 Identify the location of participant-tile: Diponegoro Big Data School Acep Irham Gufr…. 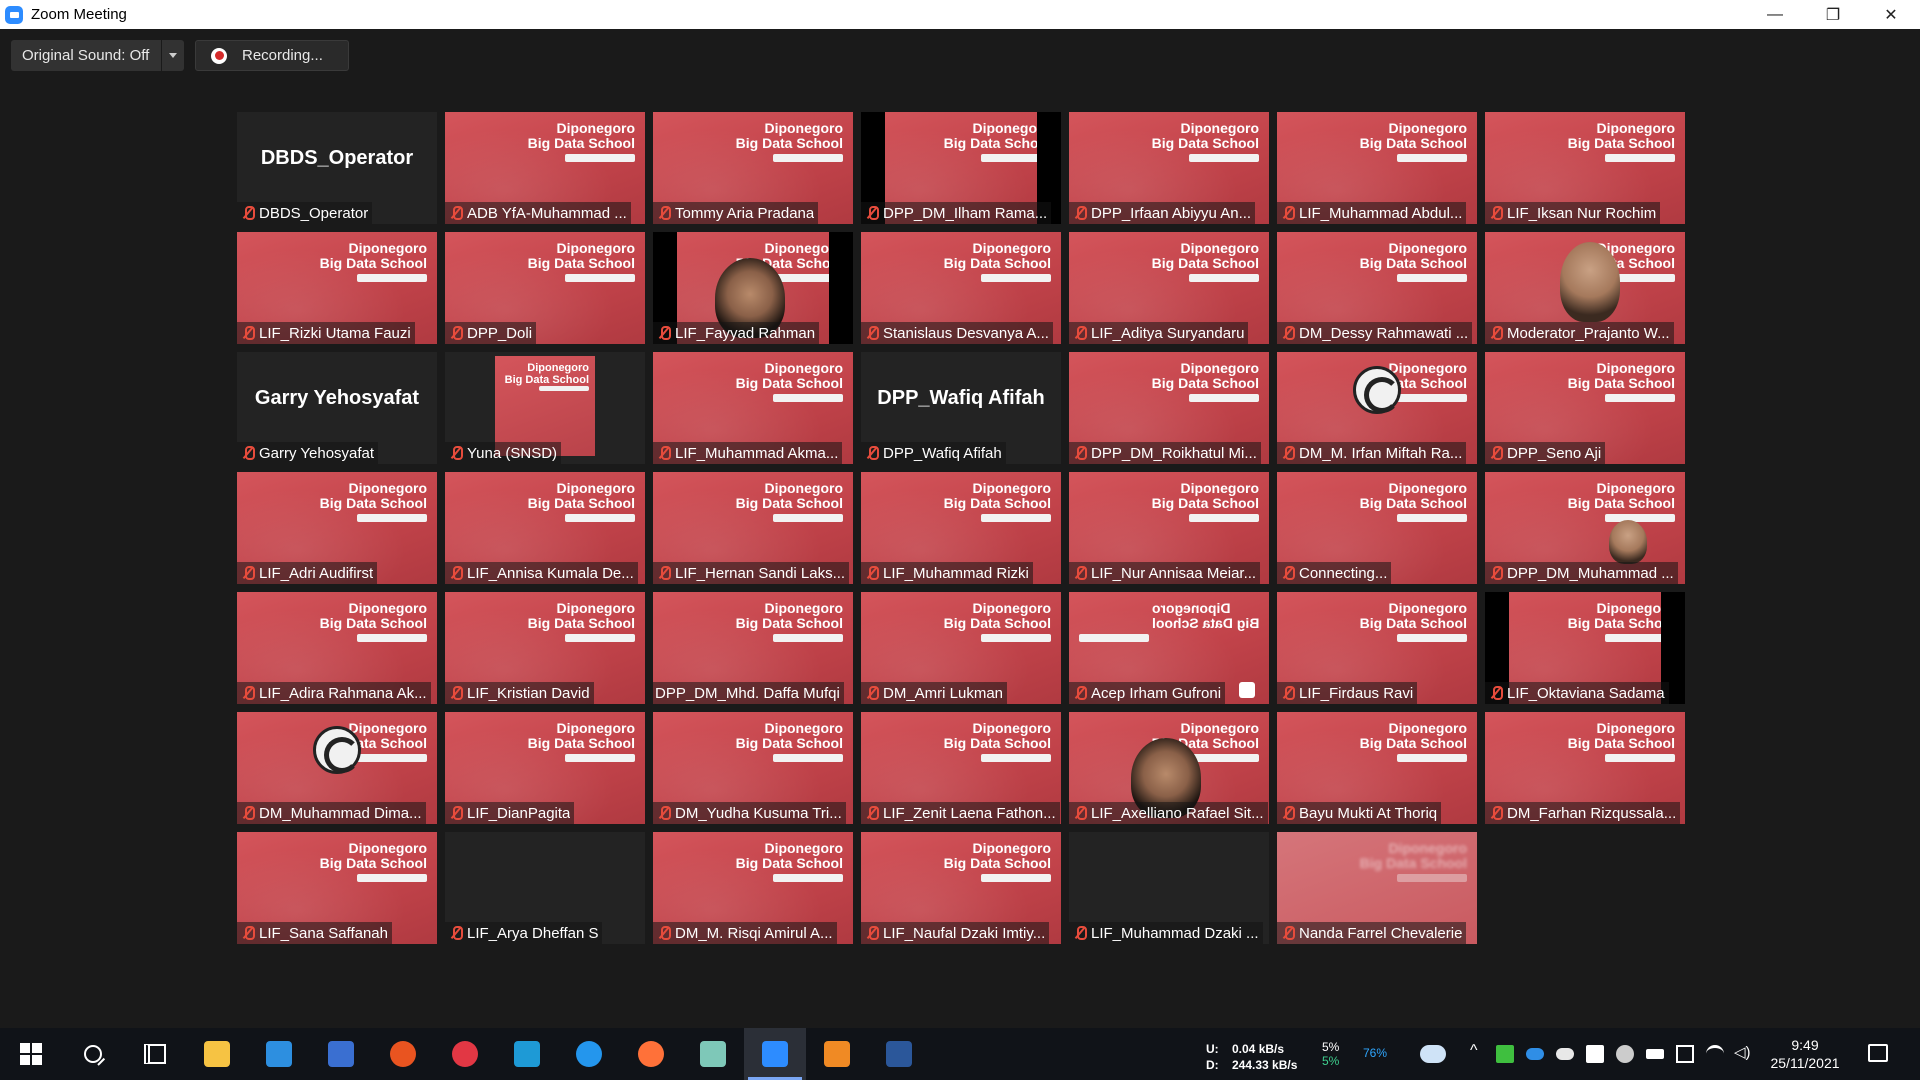
(1169, 648).